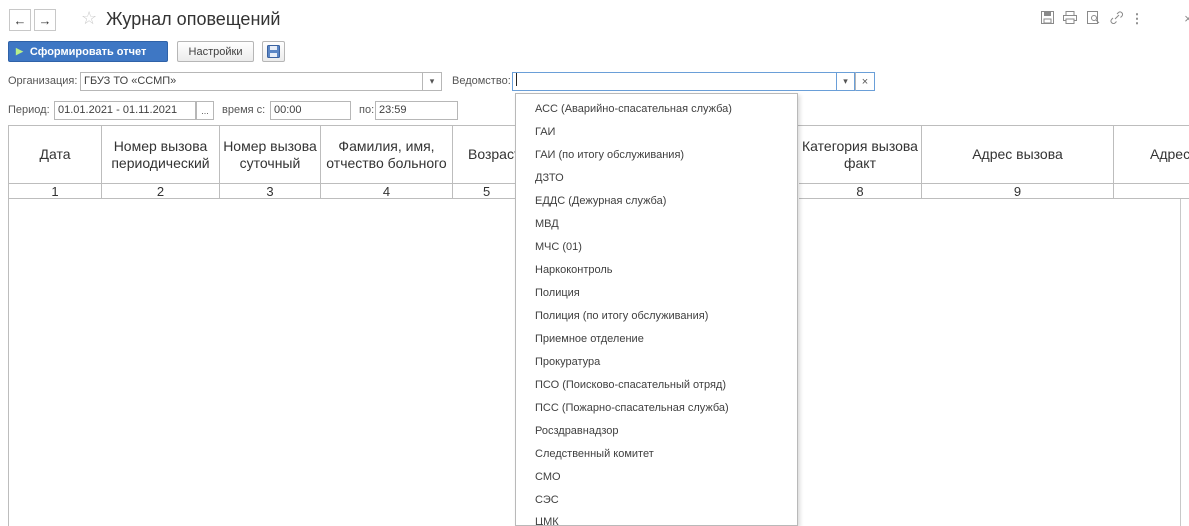  Describe the element at coordinates (1151, 154) in the screenshot. I see `header-address: Адрес` at that location.